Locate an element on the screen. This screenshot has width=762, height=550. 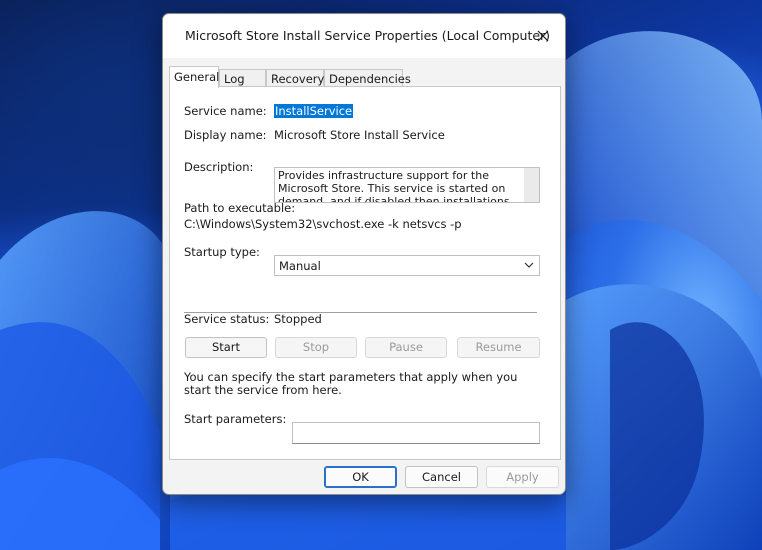
service-name-text: InstallService is located at coordinates (314, 111).